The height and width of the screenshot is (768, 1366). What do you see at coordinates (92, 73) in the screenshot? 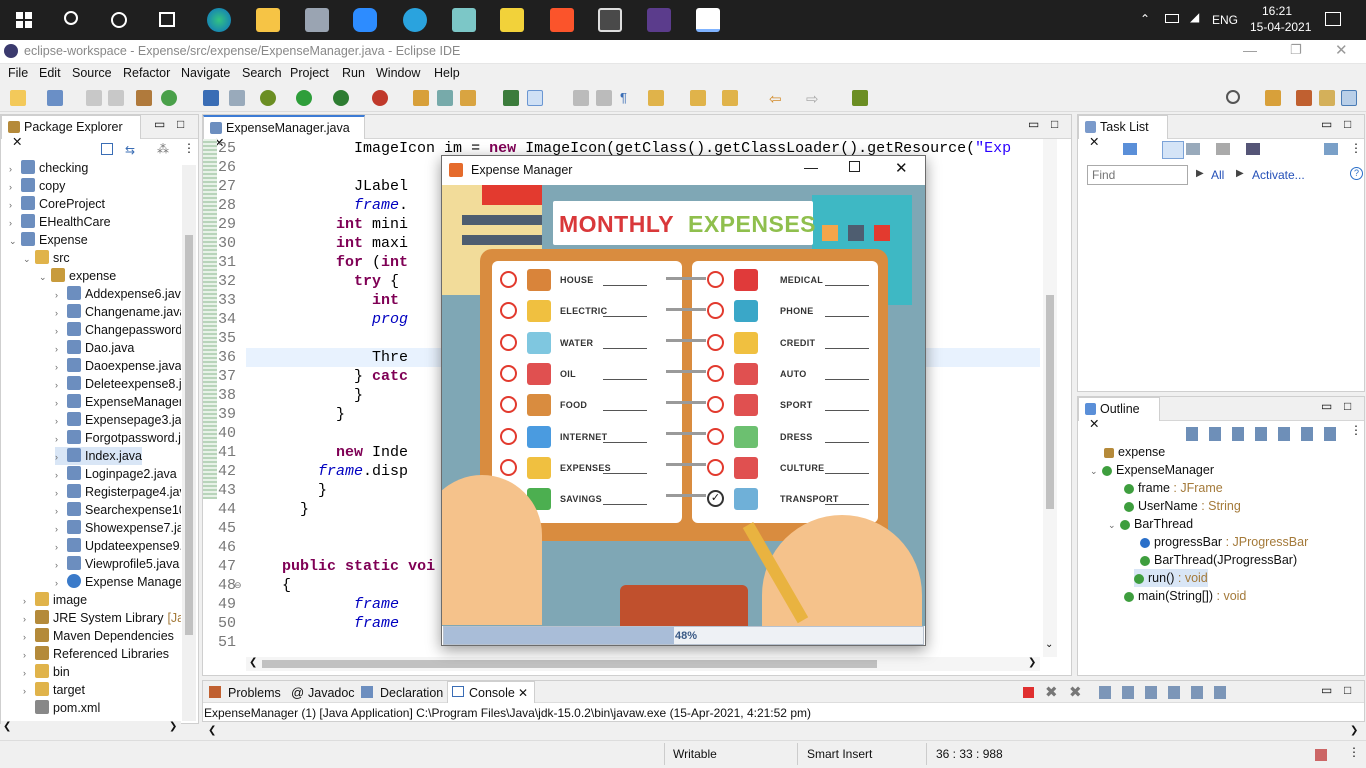
I see `menu-source: Source` at bounding box center [92, 73].